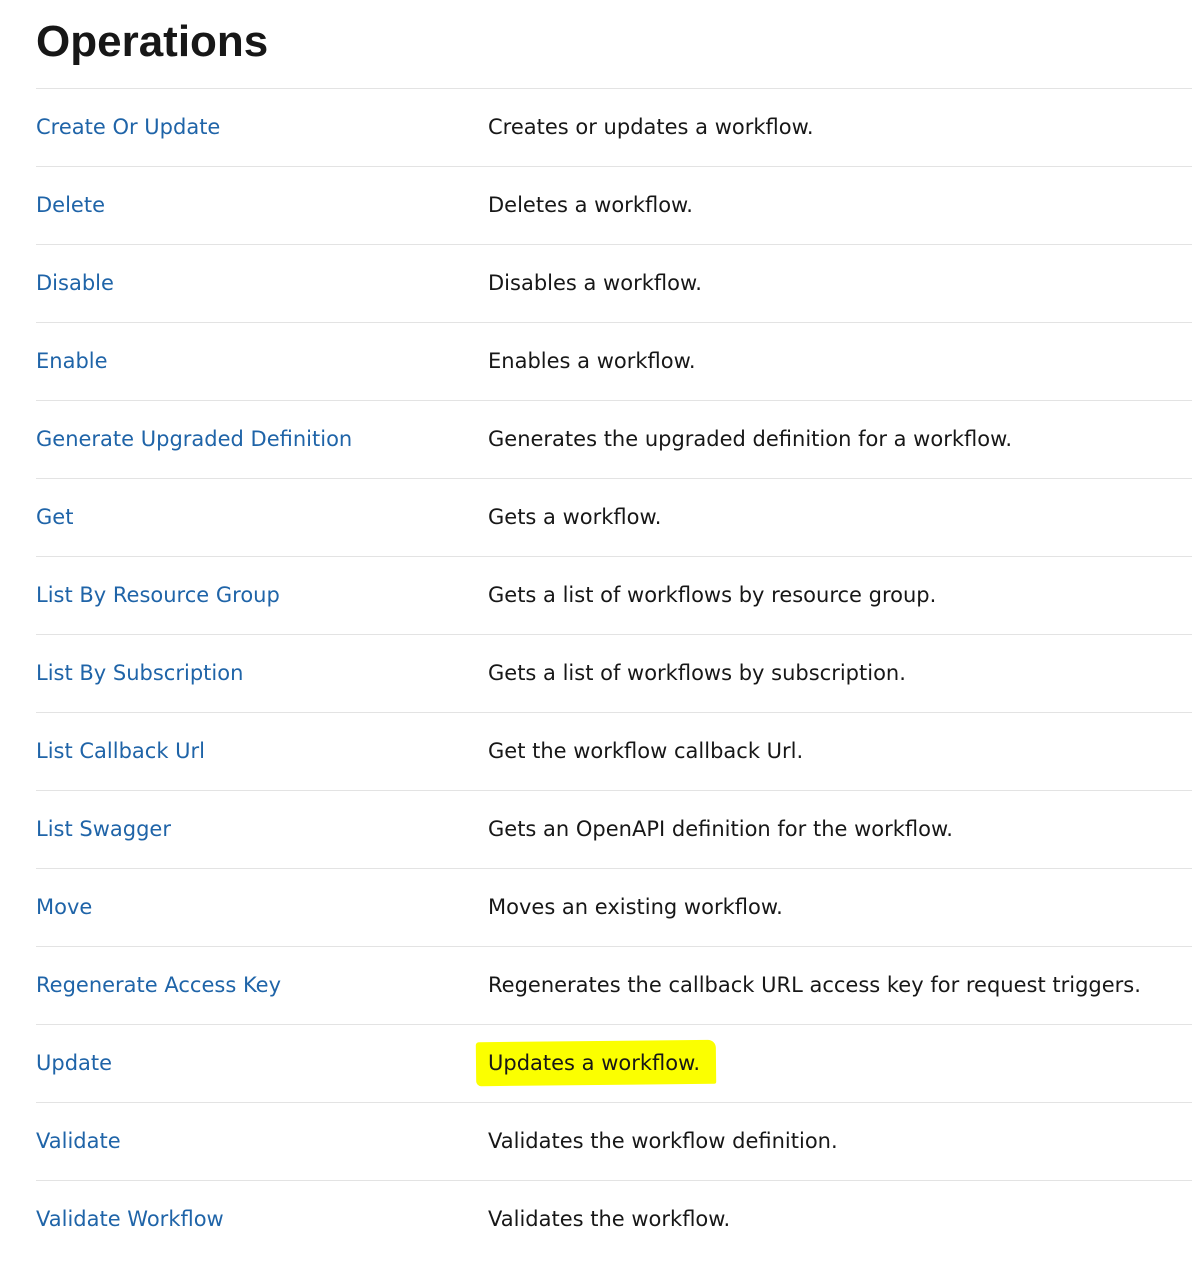 This screenshot has width=1192, height=1268. What do you see at coordinates (152, 41) in the screenshot?
I see `page-title: Operations` at bounding box center [152, 41].